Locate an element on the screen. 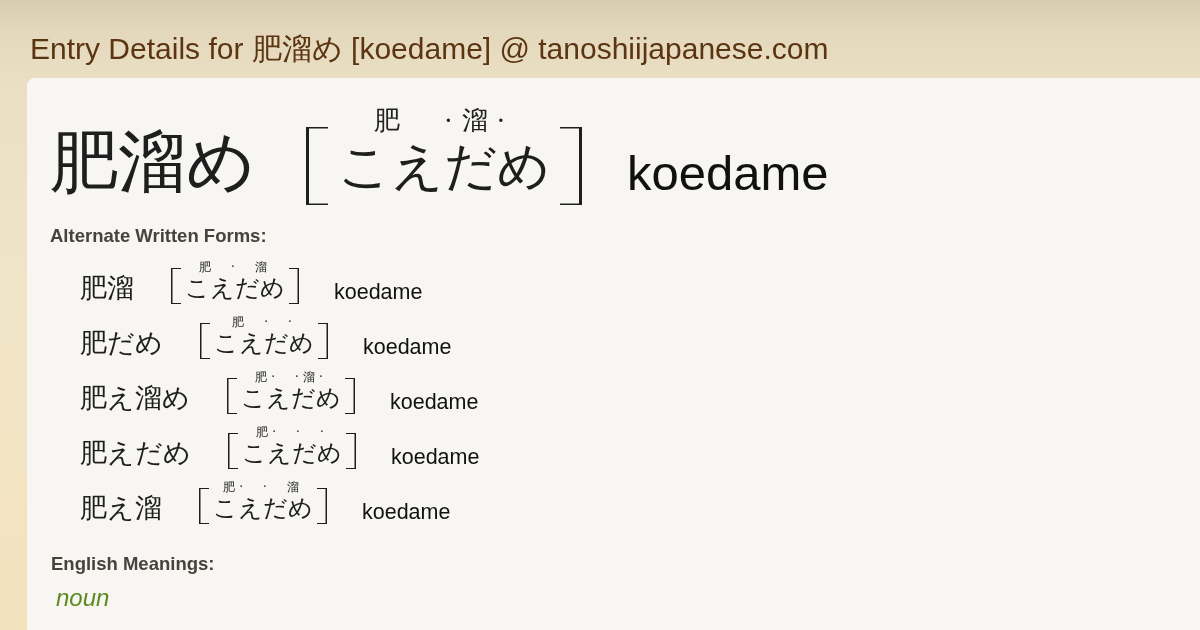 The image size is (1200, 630). written-form: 肥え溜め is located at coordinates (135, 398).